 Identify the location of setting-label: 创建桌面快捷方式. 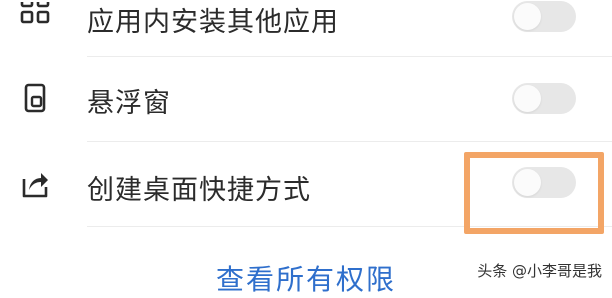
(199, 190).